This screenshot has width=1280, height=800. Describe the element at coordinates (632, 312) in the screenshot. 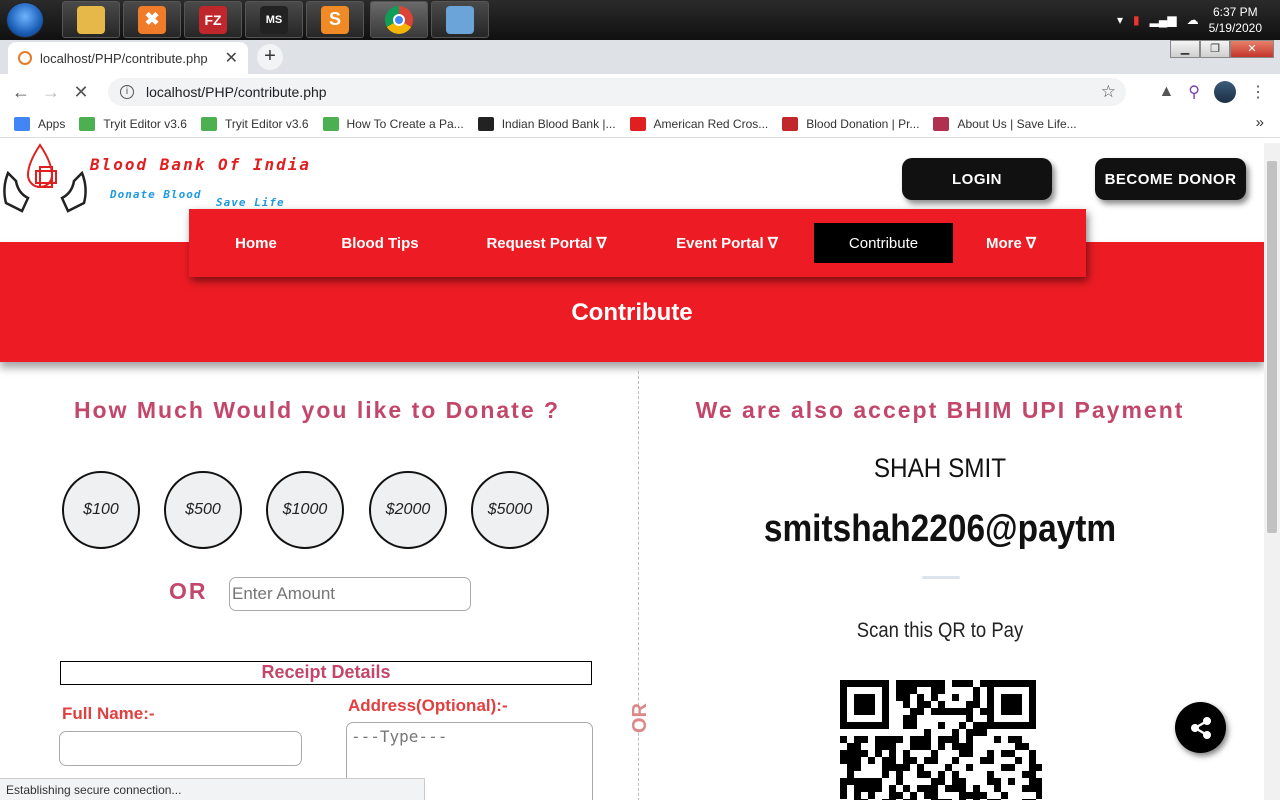

I see `page-title: Contribute` at that location.